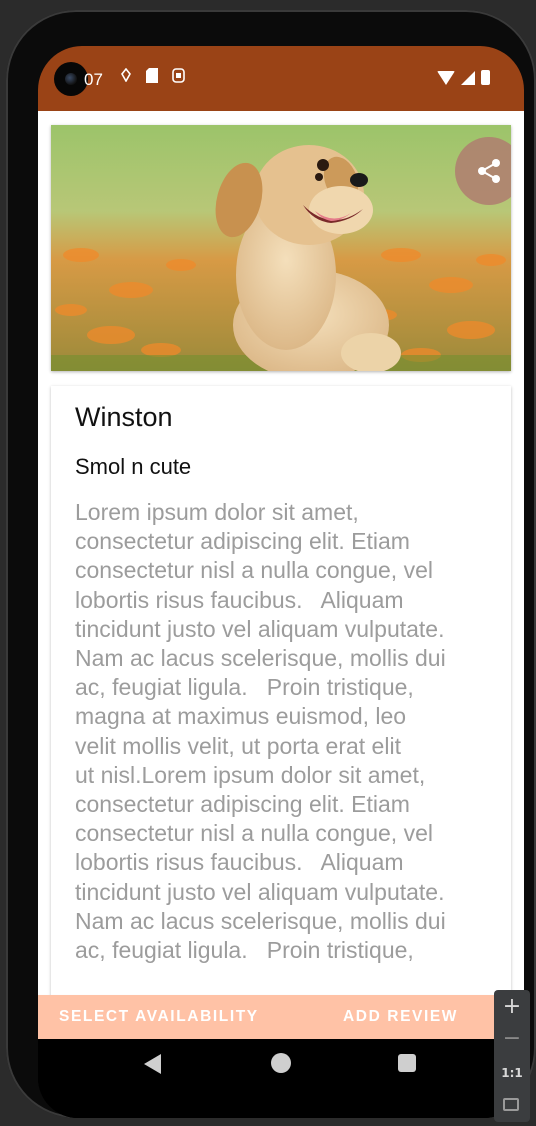 This screenshot has width=536, height=1126. What do you see at coordinates (281, 1078) in the screenshot?
I see `navigation-bar` at bounding box center [281, 1078].